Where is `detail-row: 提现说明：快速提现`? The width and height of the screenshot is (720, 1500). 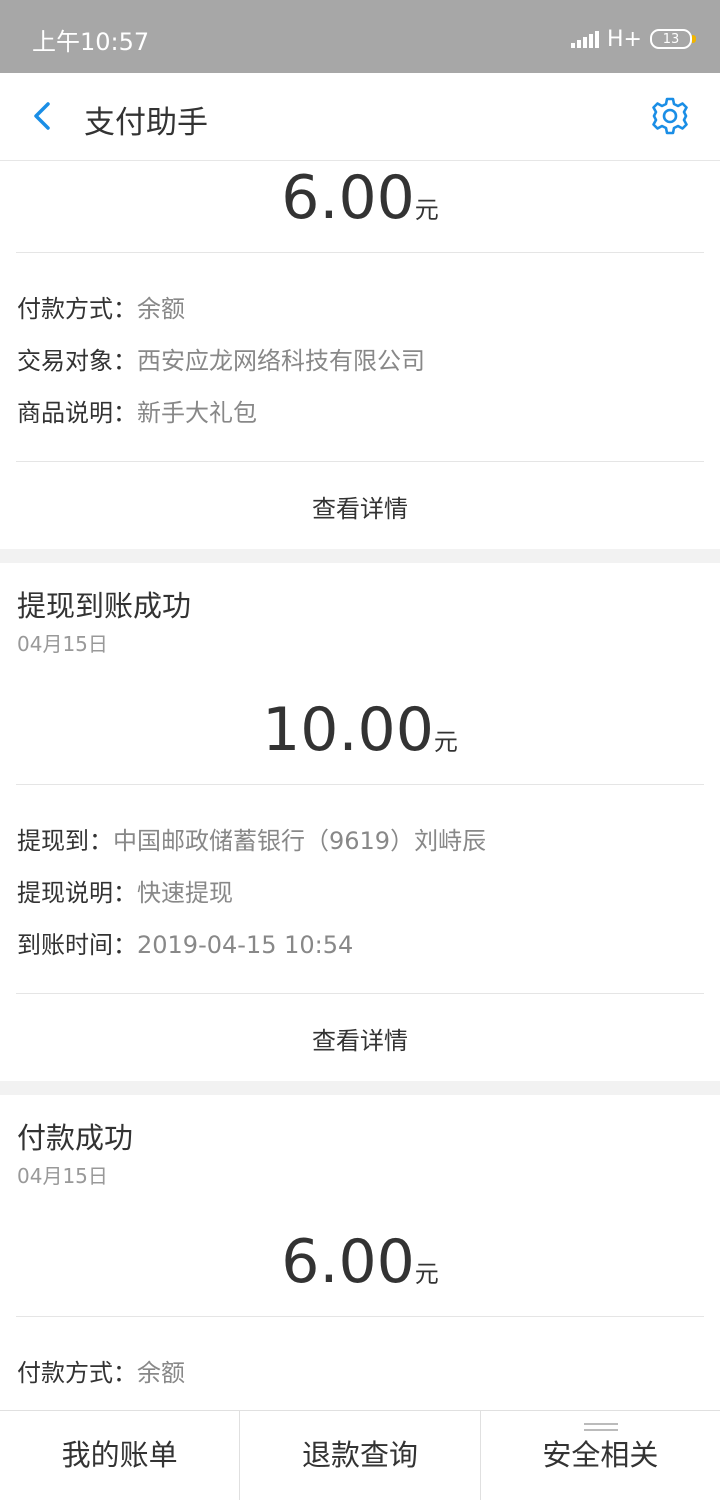
detail-row: 提现说明：快速提现 is located at coordinates (125, 890).